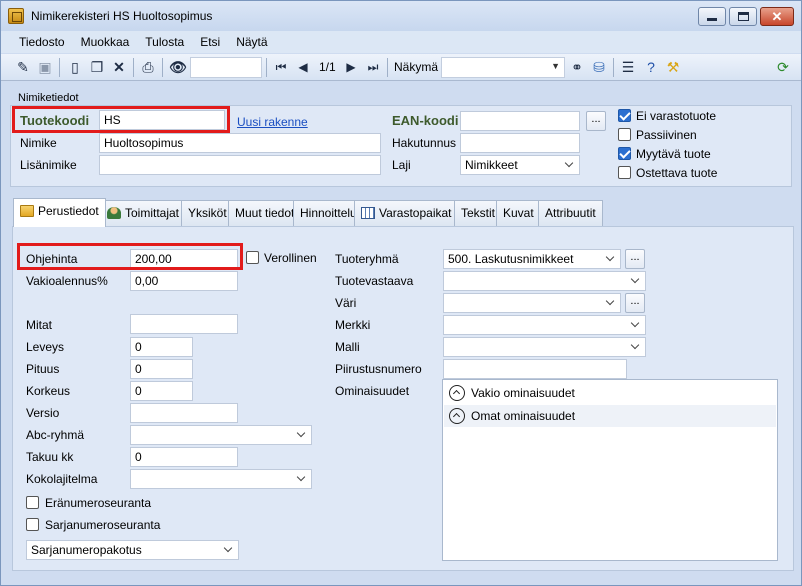 This screenshot has height=586, width=802. Describe the element at coordinates (570, 213) in the screenshot. I see `tab-attributes: Attribuutit` at that location.